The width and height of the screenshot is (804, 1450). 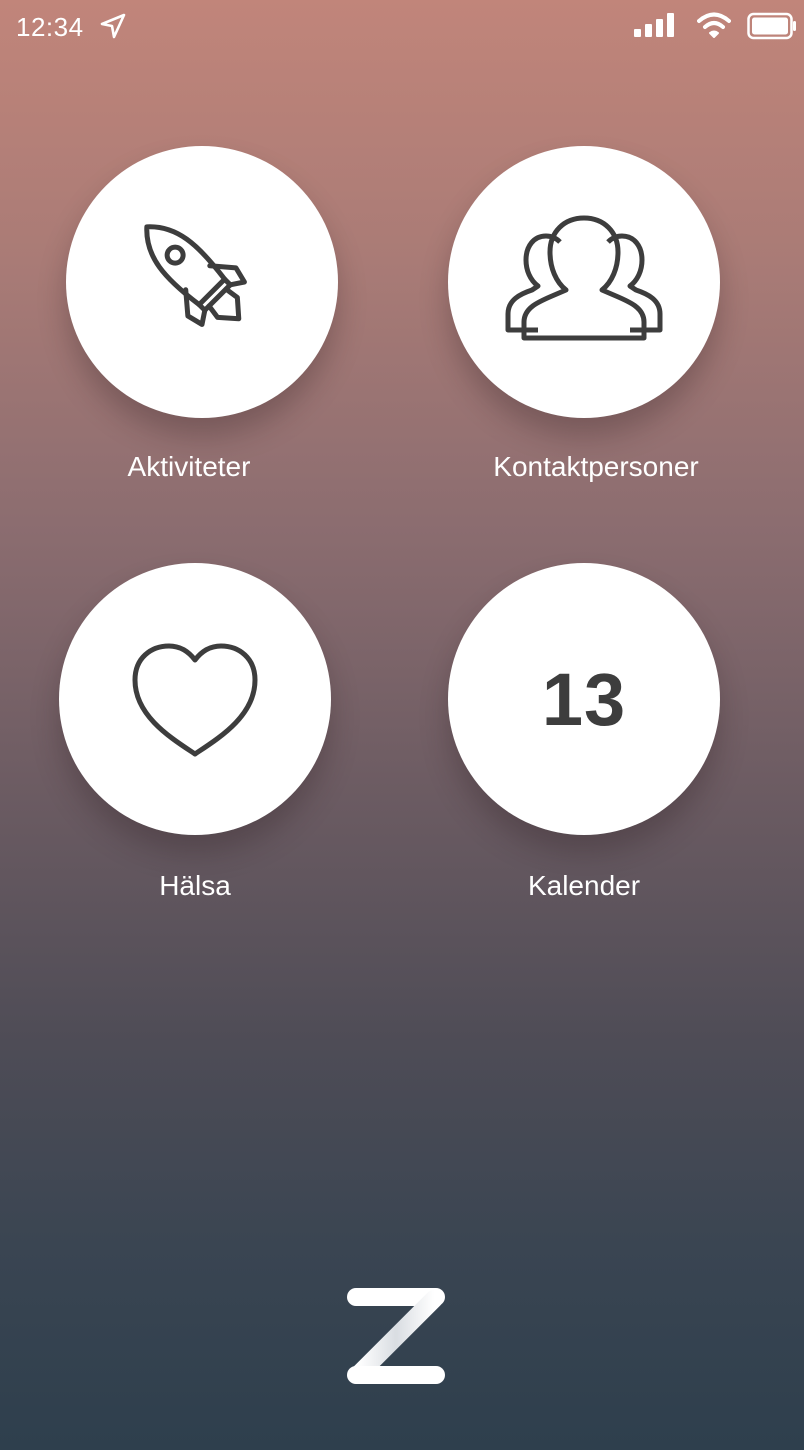 What do you see at coordinates (584, 278) in the screenshot?
I see `people-group-icon` at bounding box center [584, 278].